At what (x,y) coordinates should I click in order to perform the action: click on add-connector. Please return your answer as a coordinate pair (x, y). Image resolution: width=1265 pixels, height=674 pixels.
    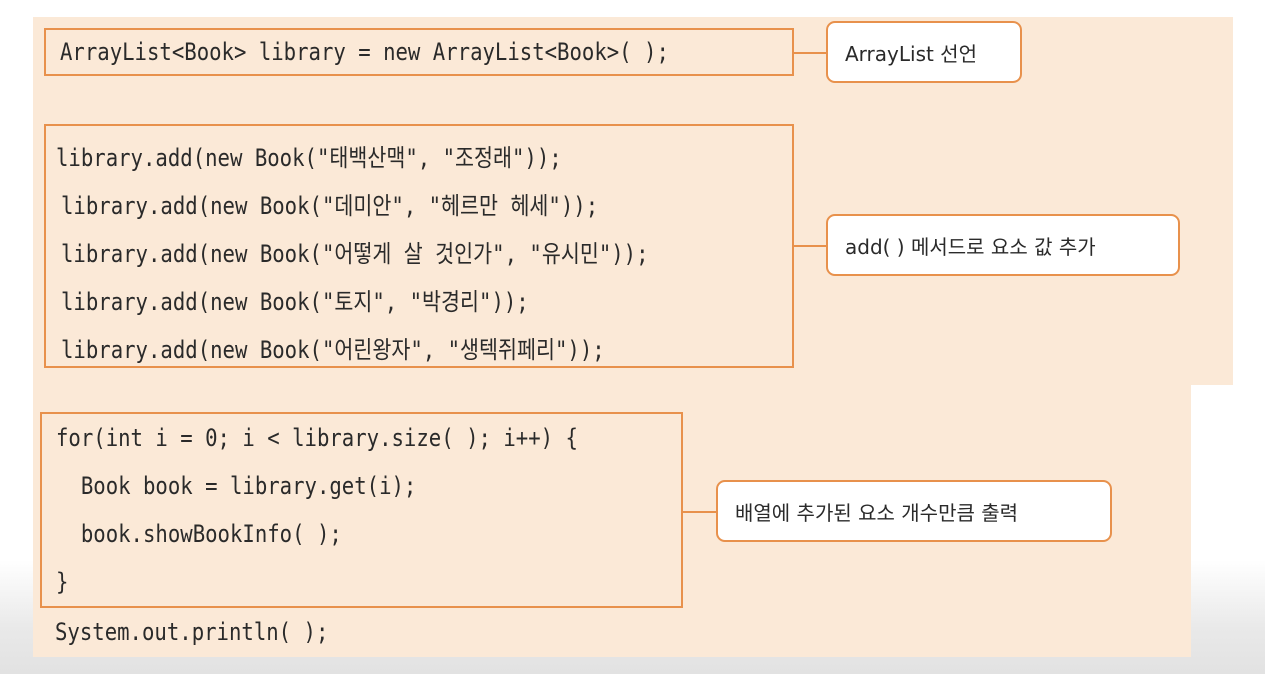
    Looking at the image, I should click on (810, 246).